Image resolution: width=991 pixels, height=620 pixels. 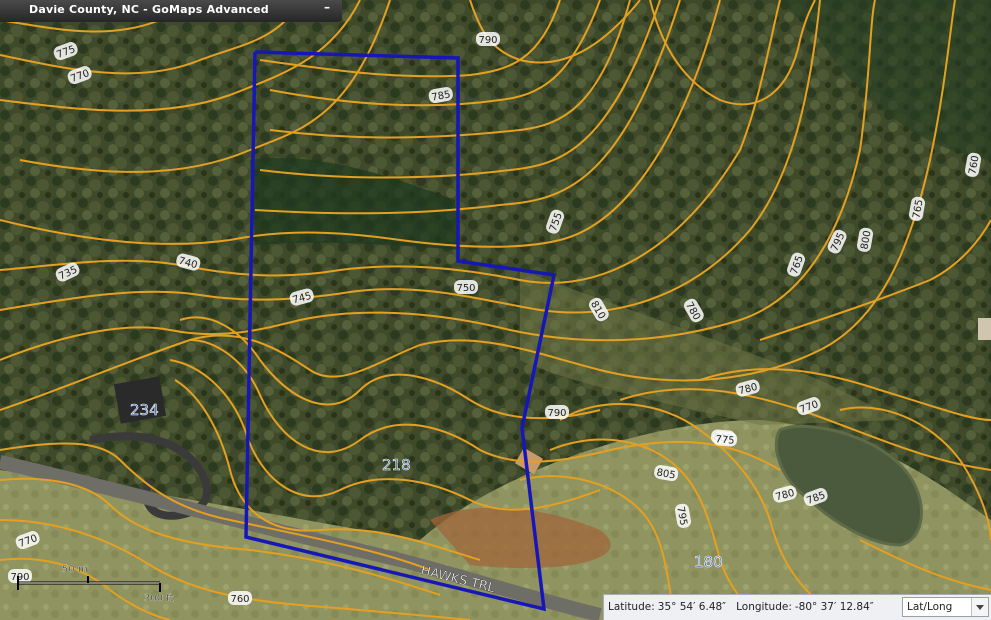 I want to click on address-180: 180, so click(x=708, y=562).